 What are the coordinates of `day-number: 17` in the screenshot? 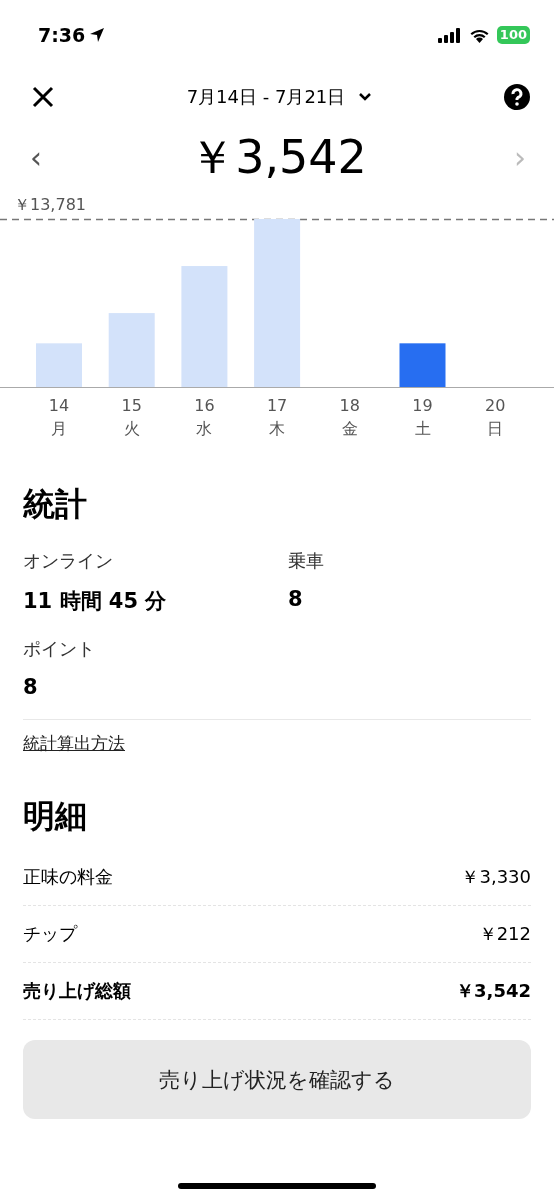 It's located at (277, 405).